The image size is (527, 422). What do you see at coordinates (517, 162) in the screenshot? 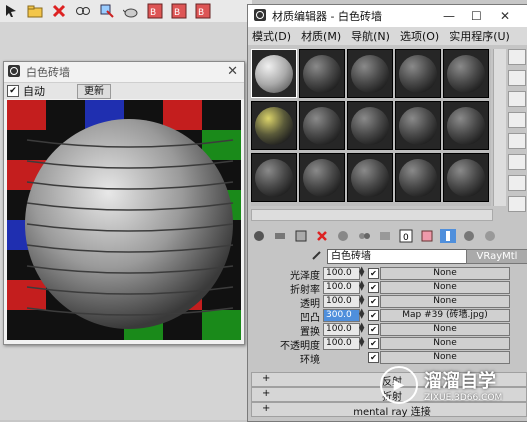
I see `make-preview-icon` at bounding box center [517, 162].